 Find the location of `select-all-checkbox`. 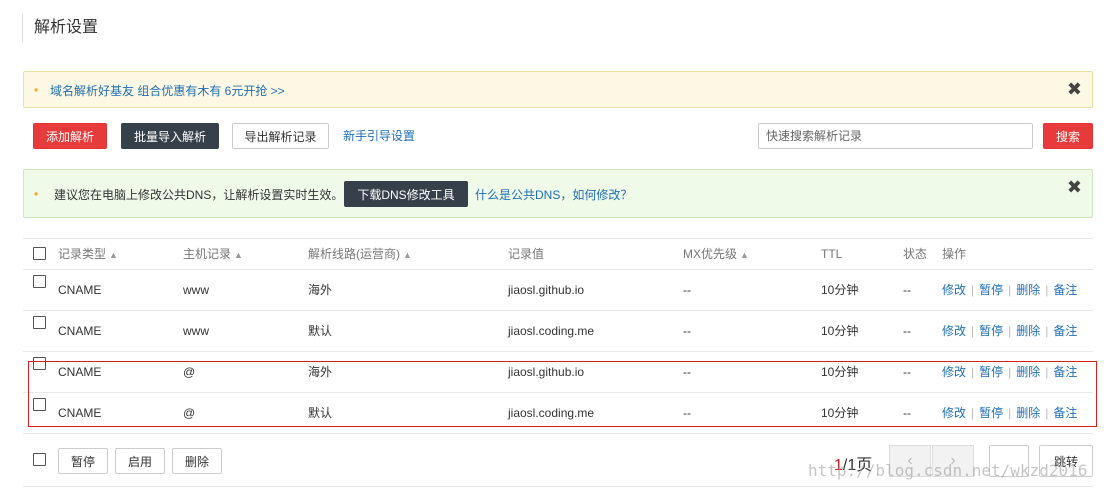

select-all-checkbox is located at coordinates (39, 254).